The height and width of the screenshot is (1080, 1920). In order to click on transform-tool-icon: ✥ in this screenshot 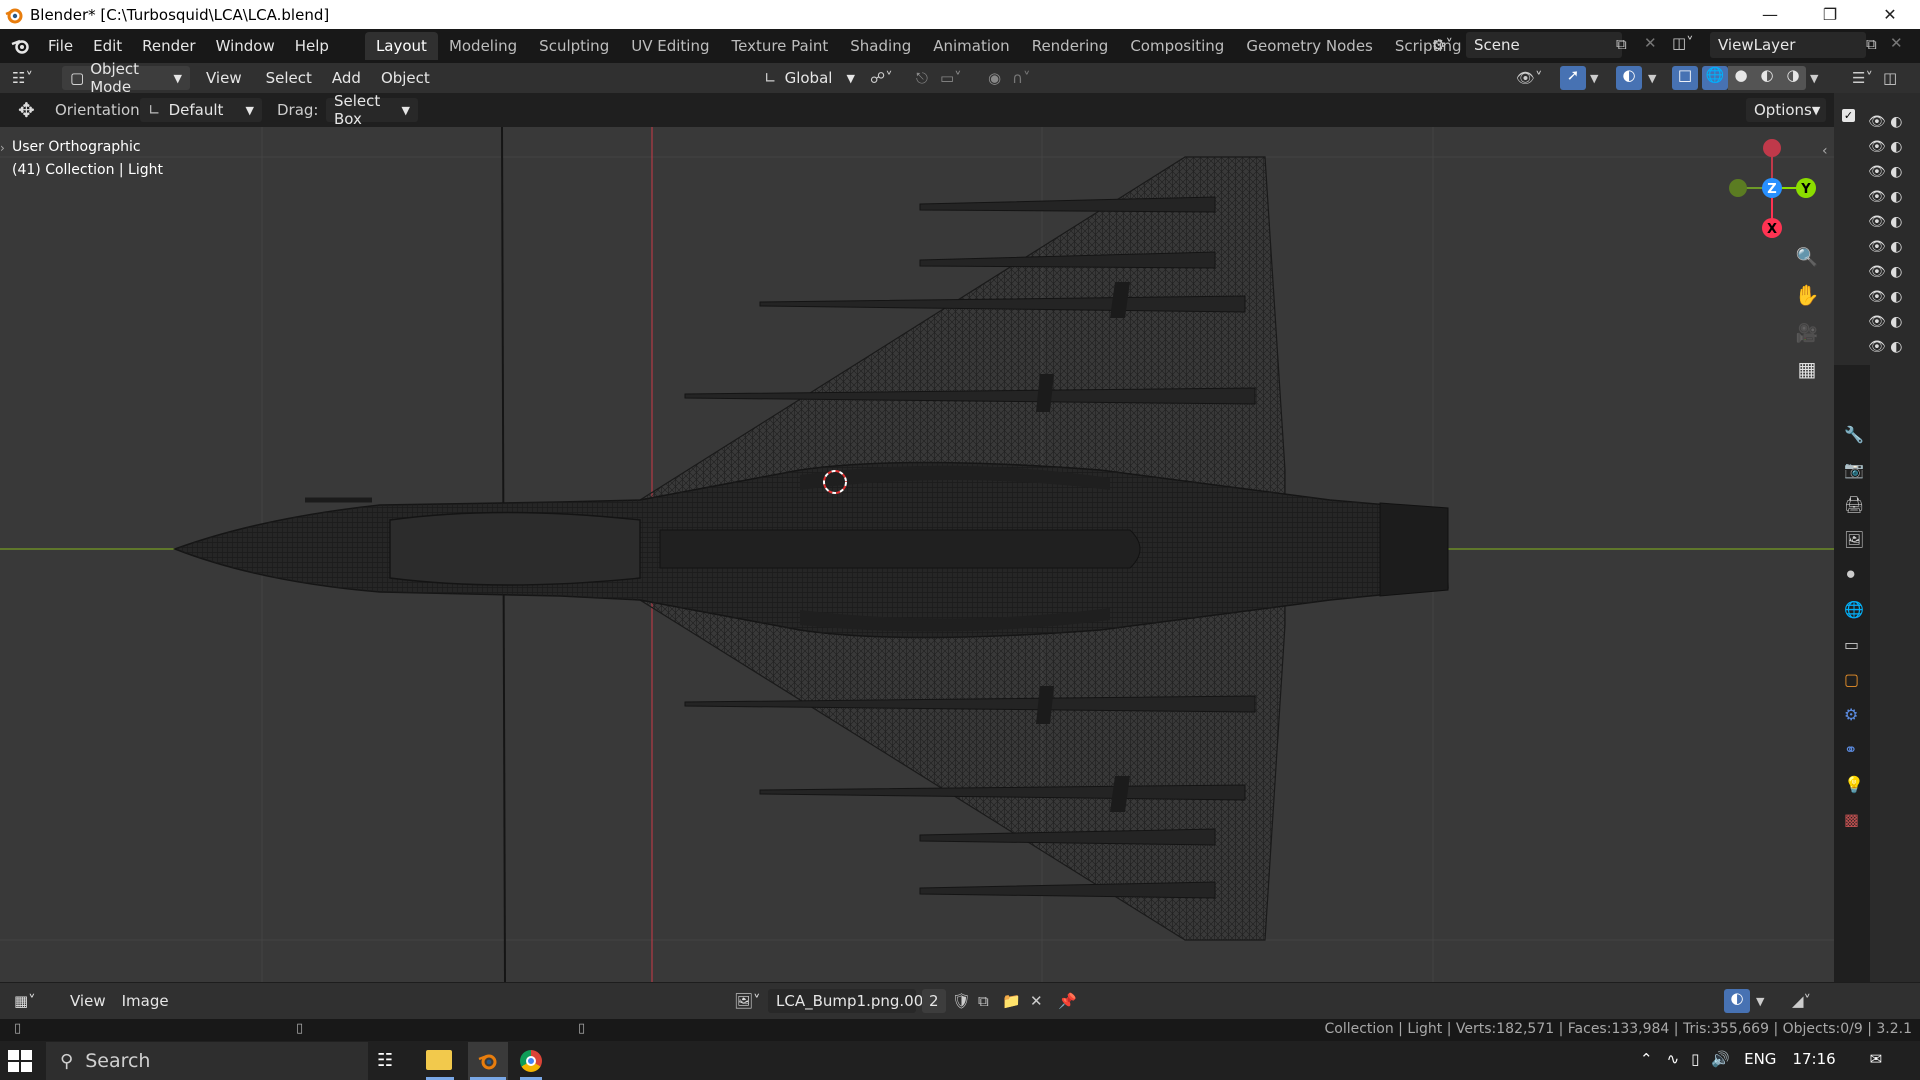, I will do `click(26, 110)`.